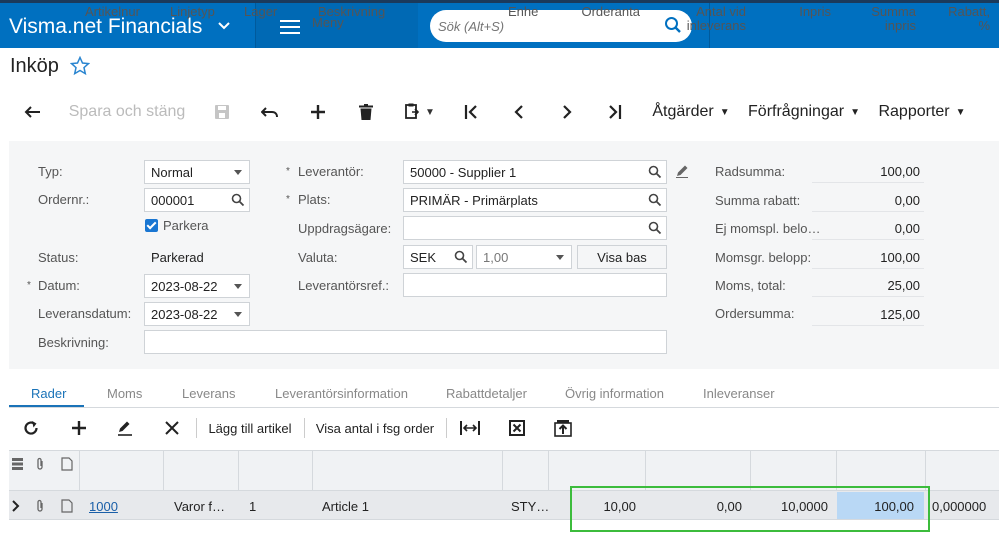 The width and height of the screenshot is (999, 554). I want to click on col-total-price: Summa inpris, so click(879, 19).